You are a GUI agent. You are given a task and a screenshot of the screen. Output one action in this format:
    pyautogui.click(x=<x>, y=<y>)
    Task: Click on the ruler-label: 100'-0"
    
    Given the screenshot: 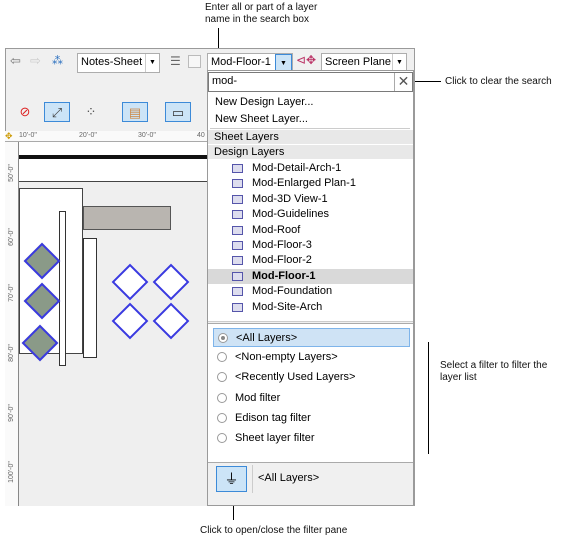 What is the action you would take?
    pyautogui.click(x=11, y=472)
    